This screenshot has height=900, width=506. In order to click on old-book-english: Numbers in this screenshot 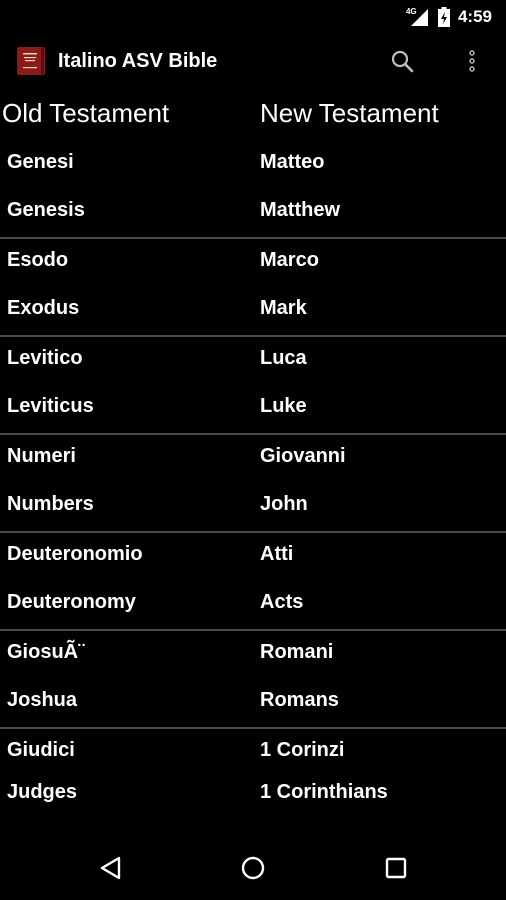, I will do `click(50, 504)`.